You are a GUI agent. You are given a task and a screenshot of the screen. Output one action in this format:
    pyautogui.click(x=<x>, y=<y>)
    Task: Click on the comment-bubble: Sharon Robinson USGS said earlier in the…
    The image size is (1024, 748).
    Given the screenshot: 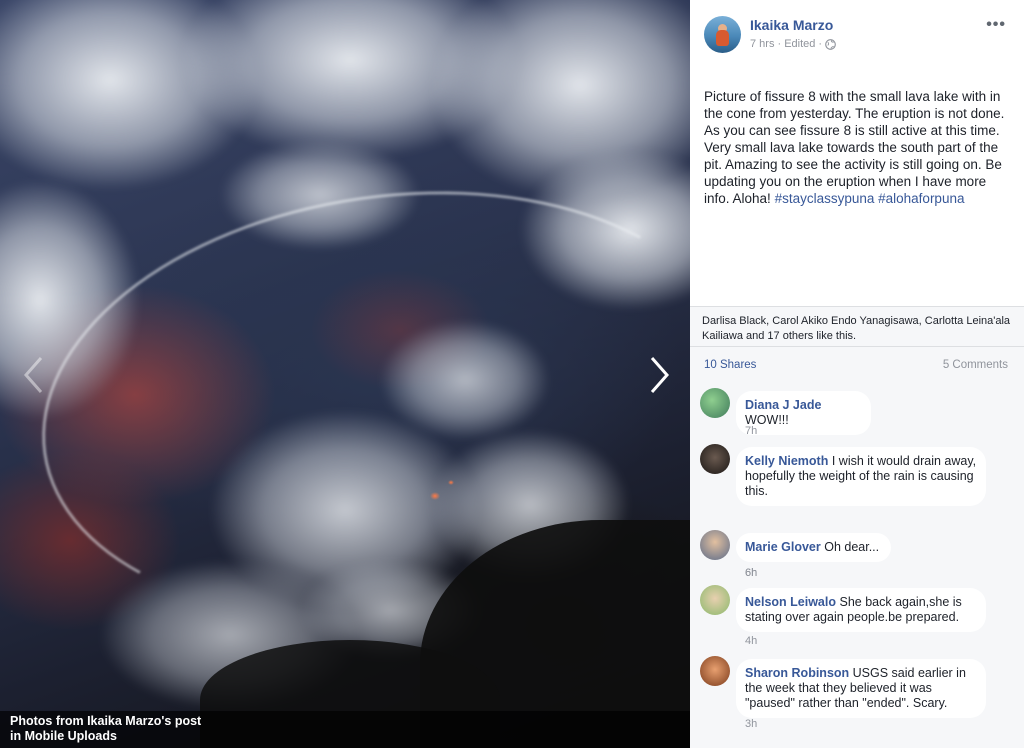 What is the action you would take?
    pyautogui.click(x=861, y=688)
    